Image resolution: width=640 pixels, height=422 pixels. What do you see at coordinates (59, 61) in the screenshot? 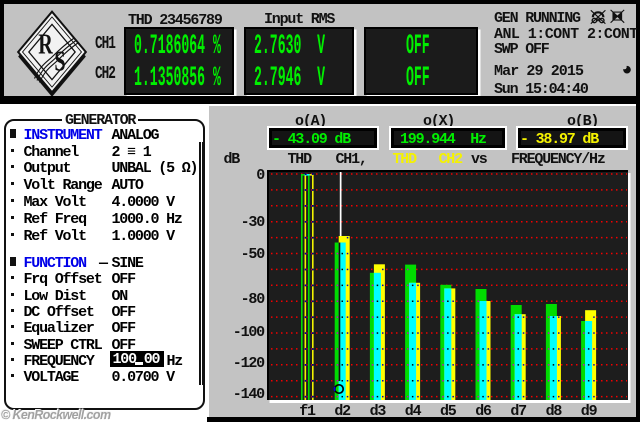
I see `svg-text: S` at bounding box center [59, 61].